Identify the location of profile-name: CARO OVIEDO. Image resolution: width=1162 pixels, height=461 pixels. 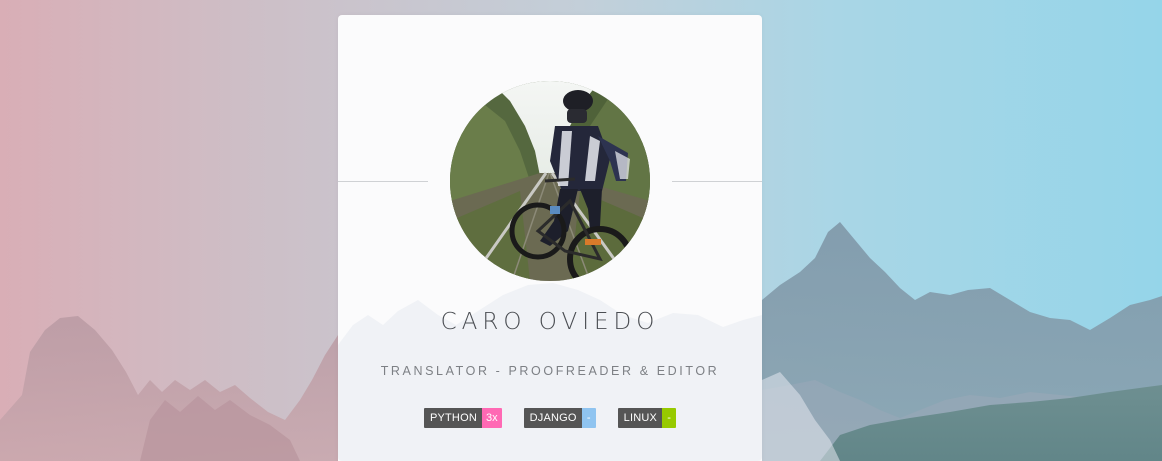
(550, 322).